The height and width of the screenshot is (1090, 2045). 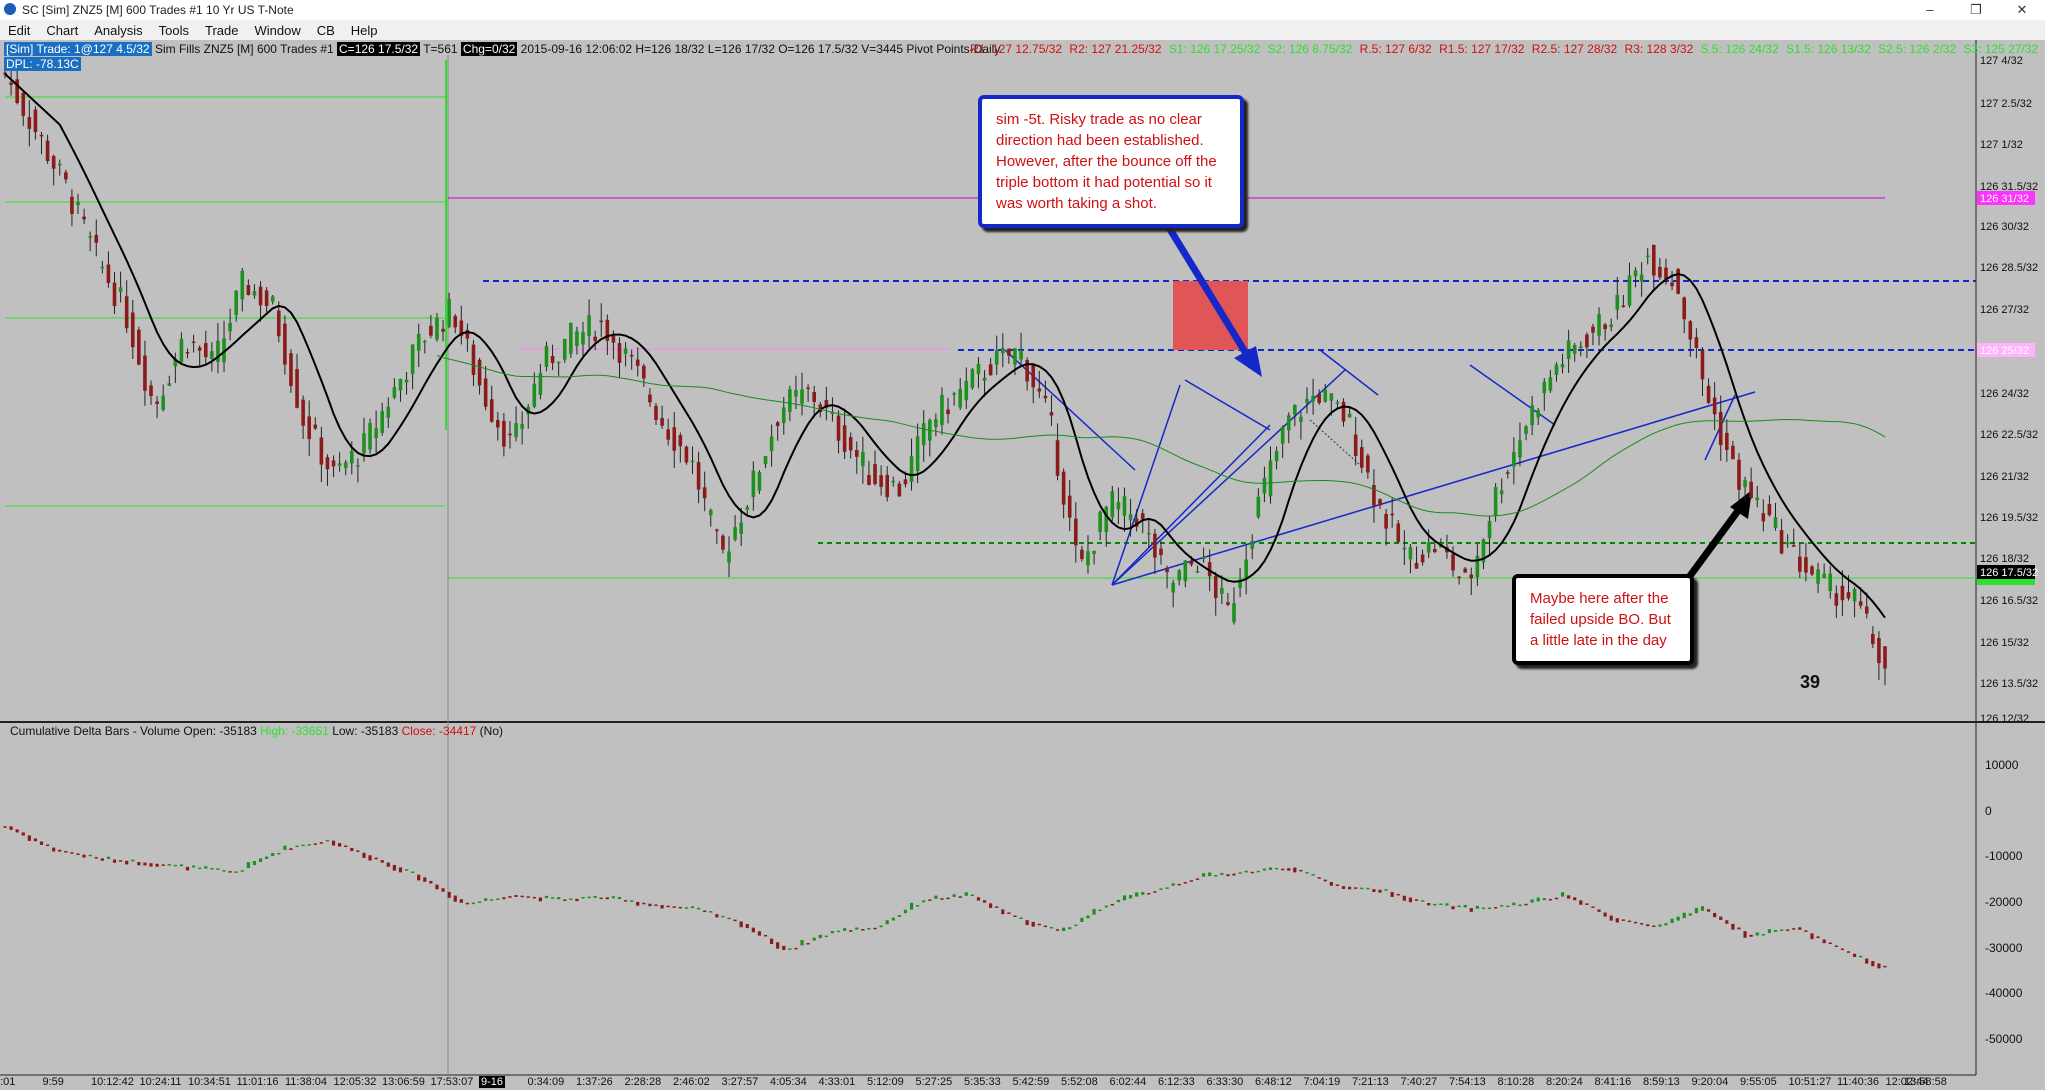 What do you see at coordinates (489, 49) in the screenshot?
I see `change-value-box: Chg=0/32` at bounding box center [489, 49].